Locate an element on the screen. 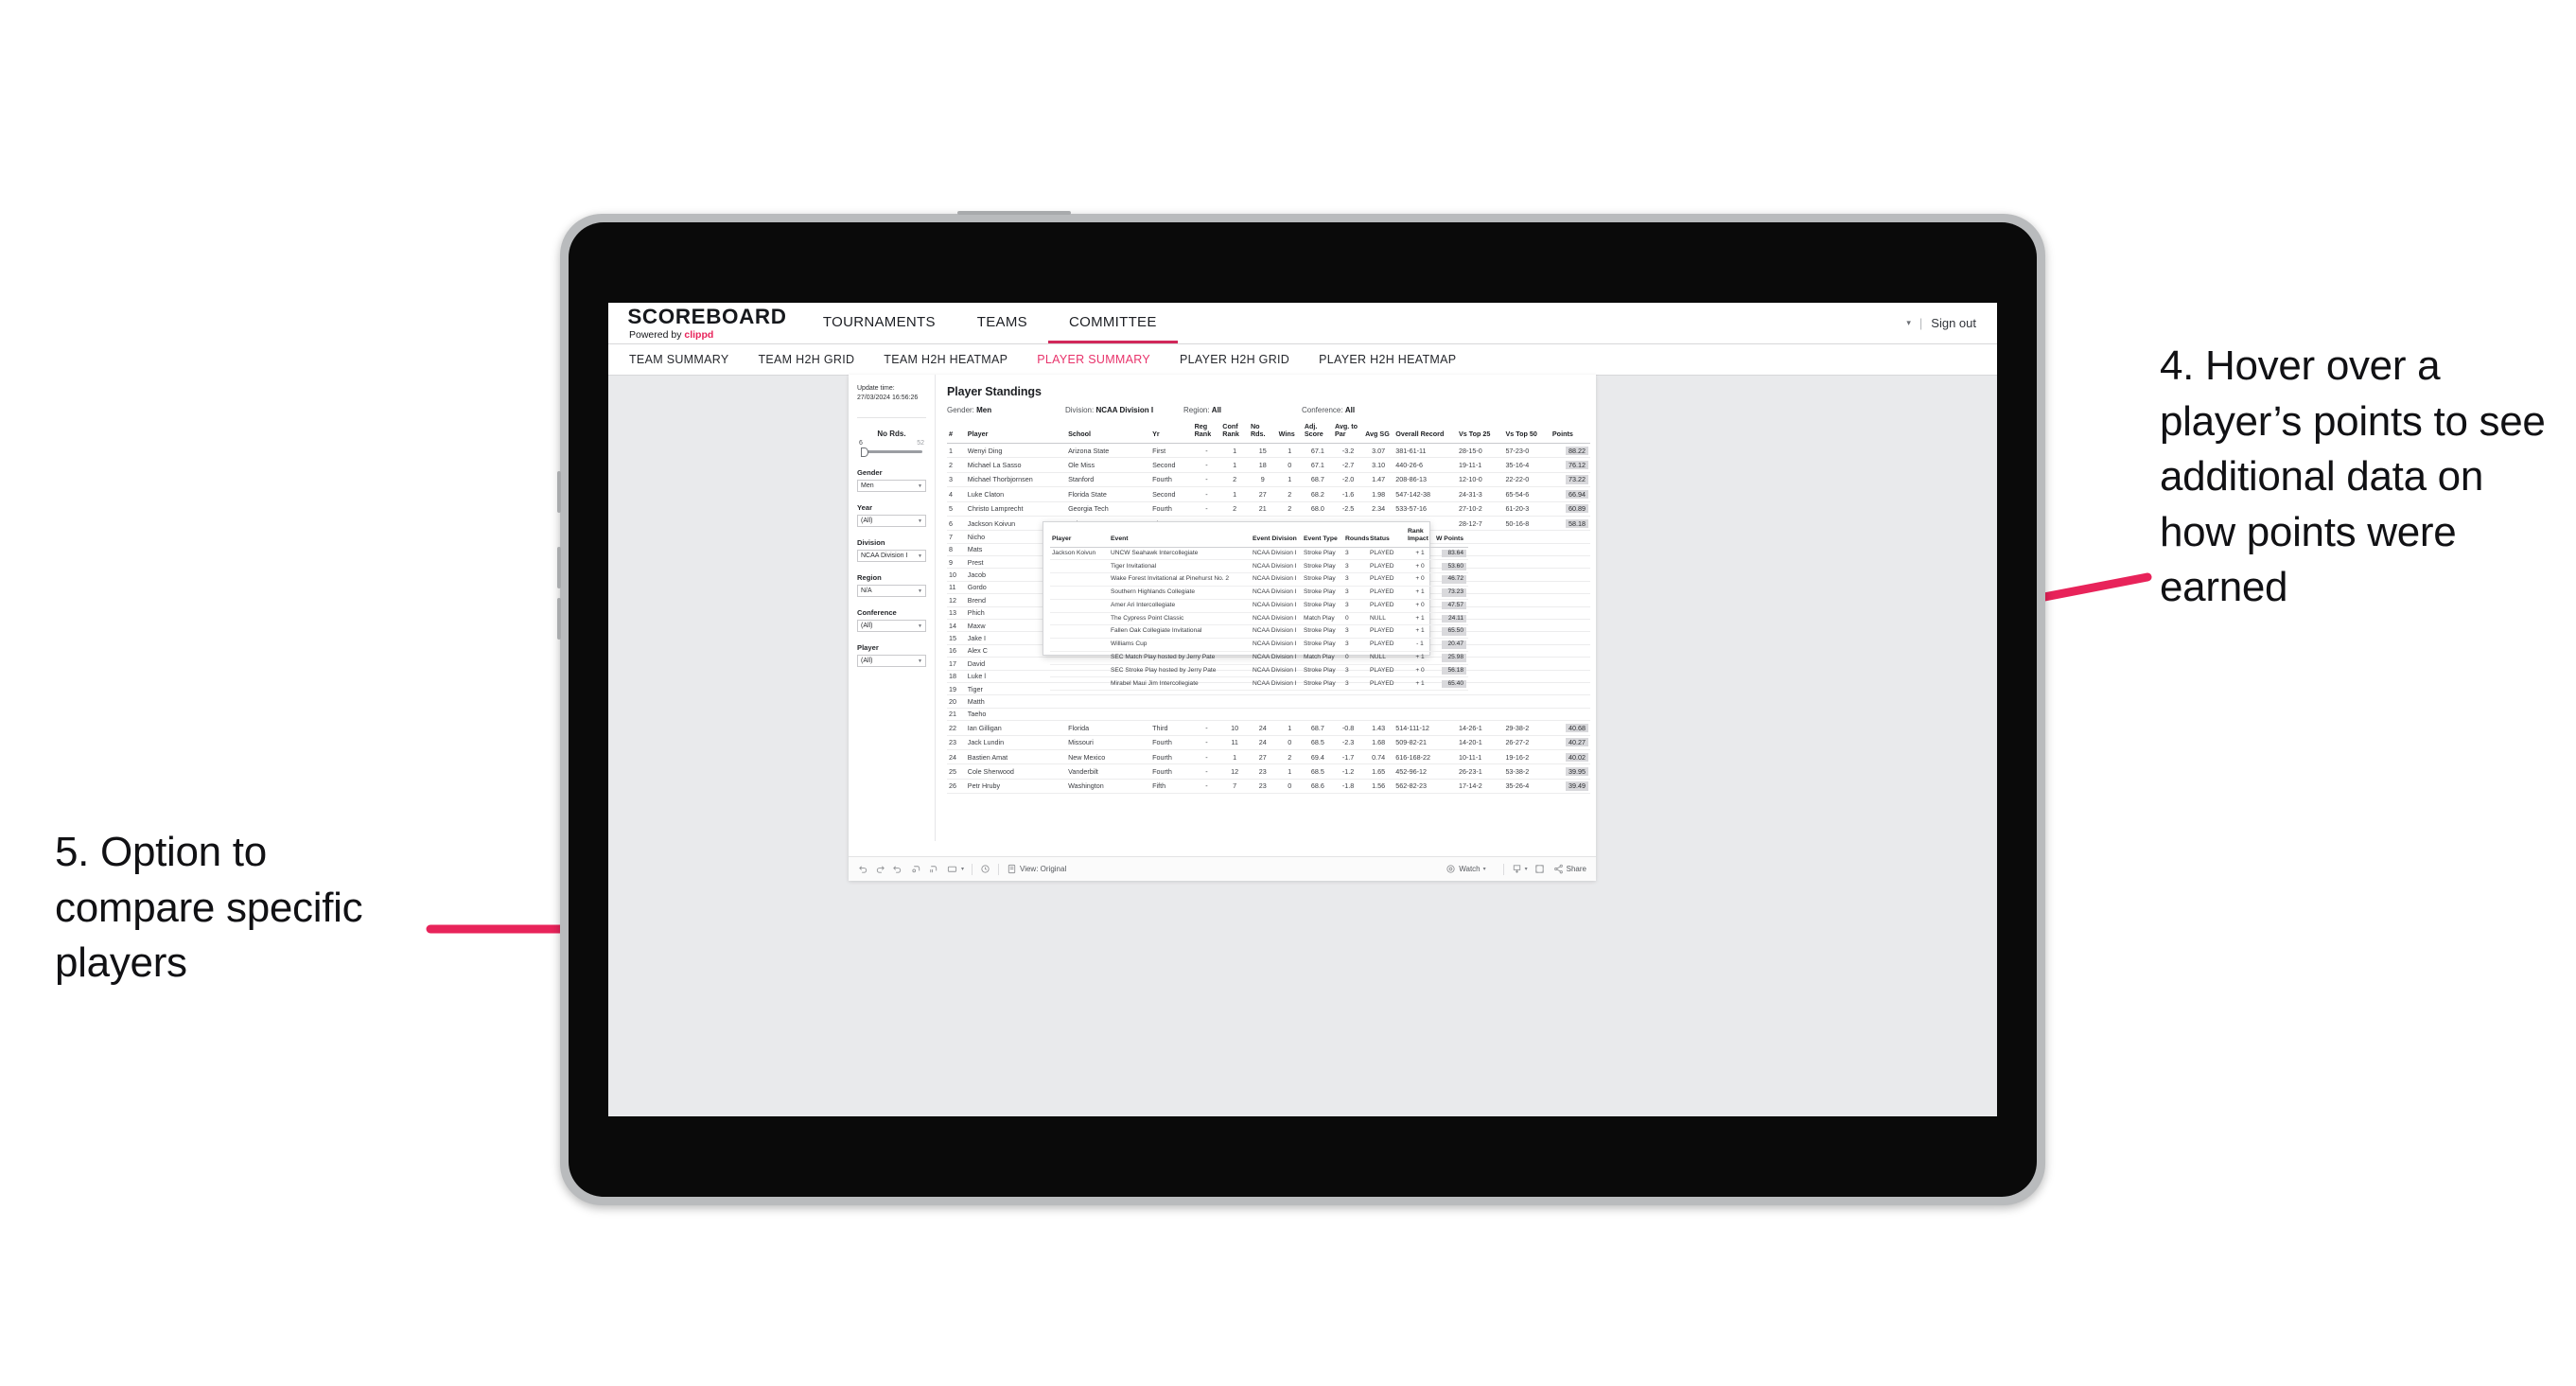 This screenshot has height=1386, width=2576. col-points: Points is located at coordinates (1570, 432).